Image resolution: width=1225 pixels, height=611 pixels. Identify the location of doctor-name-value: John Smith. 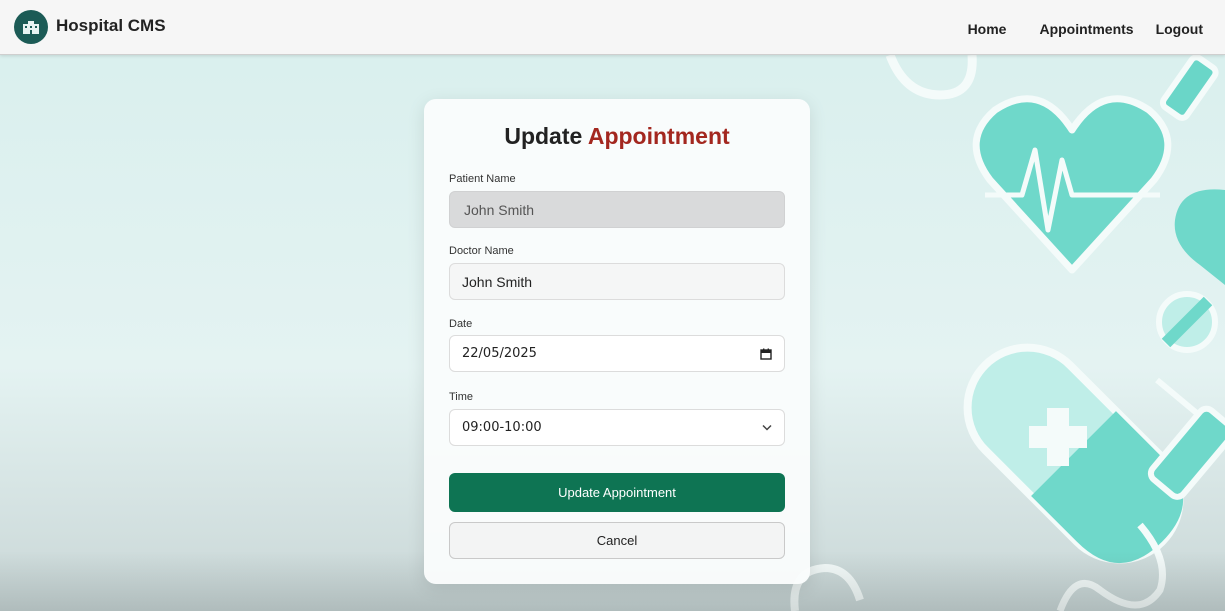
(497, 281).